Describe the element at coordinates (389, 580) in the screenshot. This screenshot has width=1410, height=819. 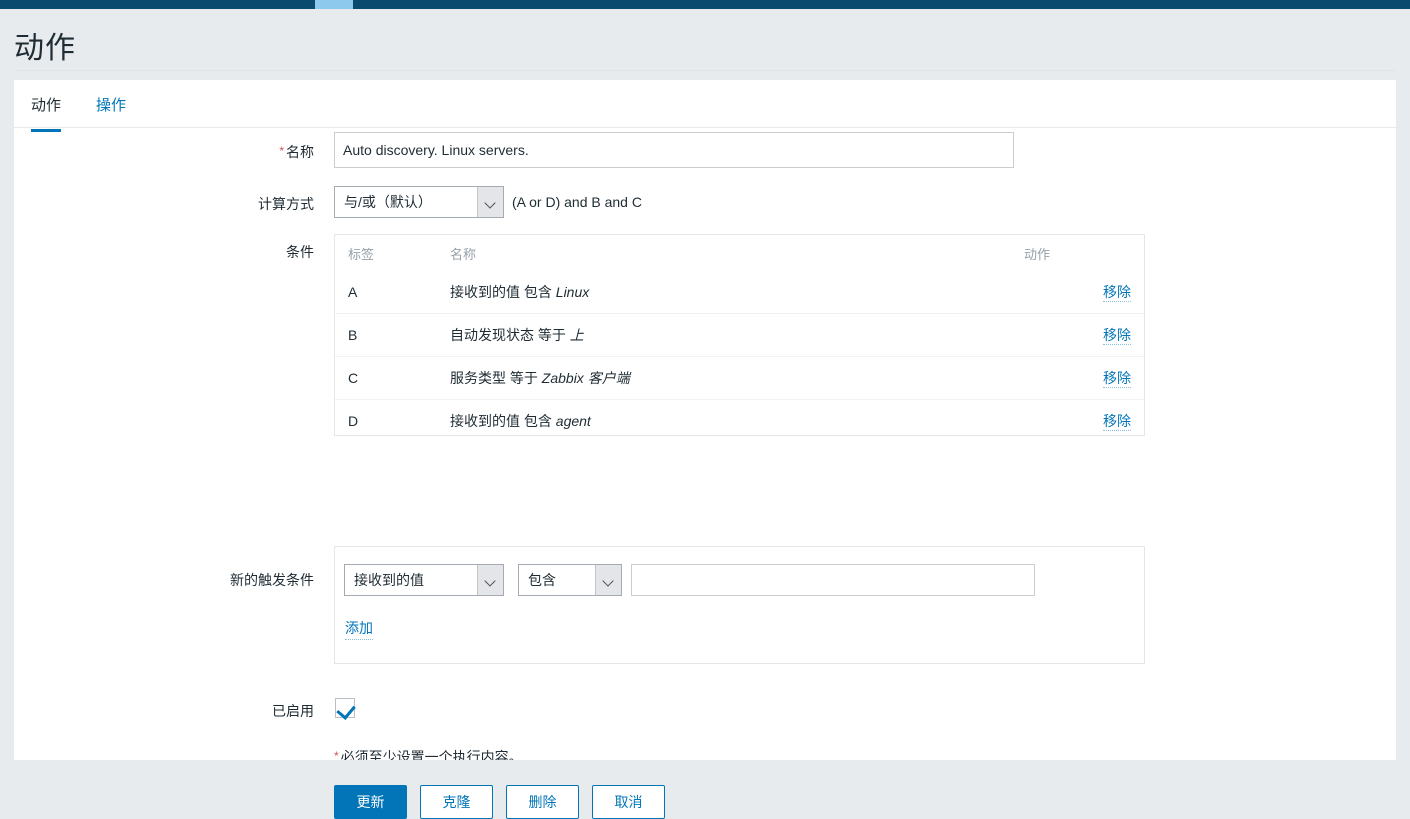
I see `new-condition-type-value: 接收到的值` at that location.